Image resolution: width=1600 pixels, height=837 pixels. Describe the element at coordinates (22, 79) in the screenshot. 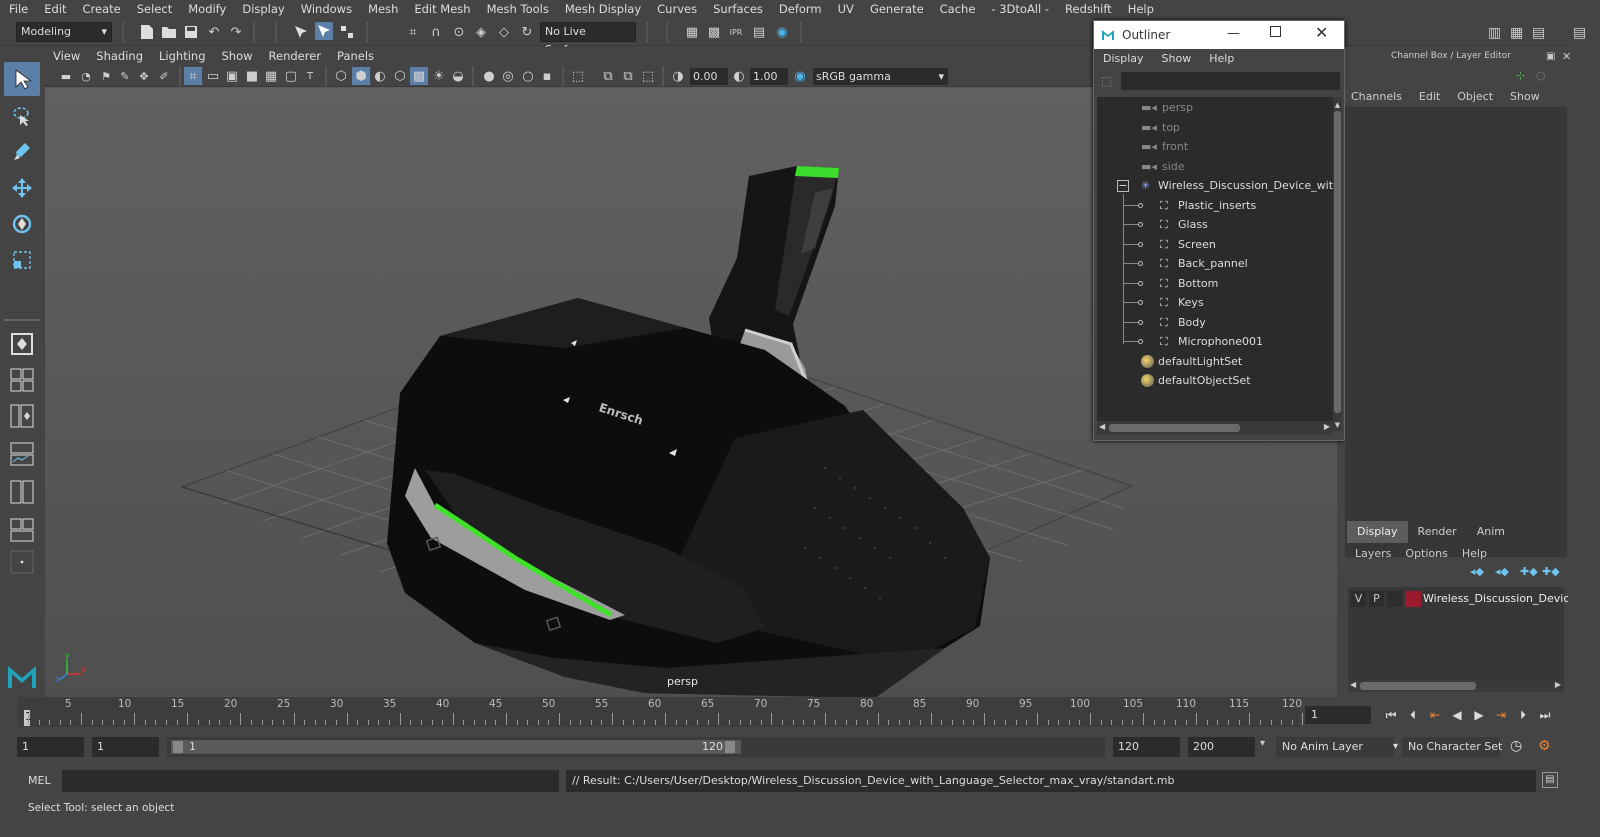

I see `select-tool-icon` at that location.